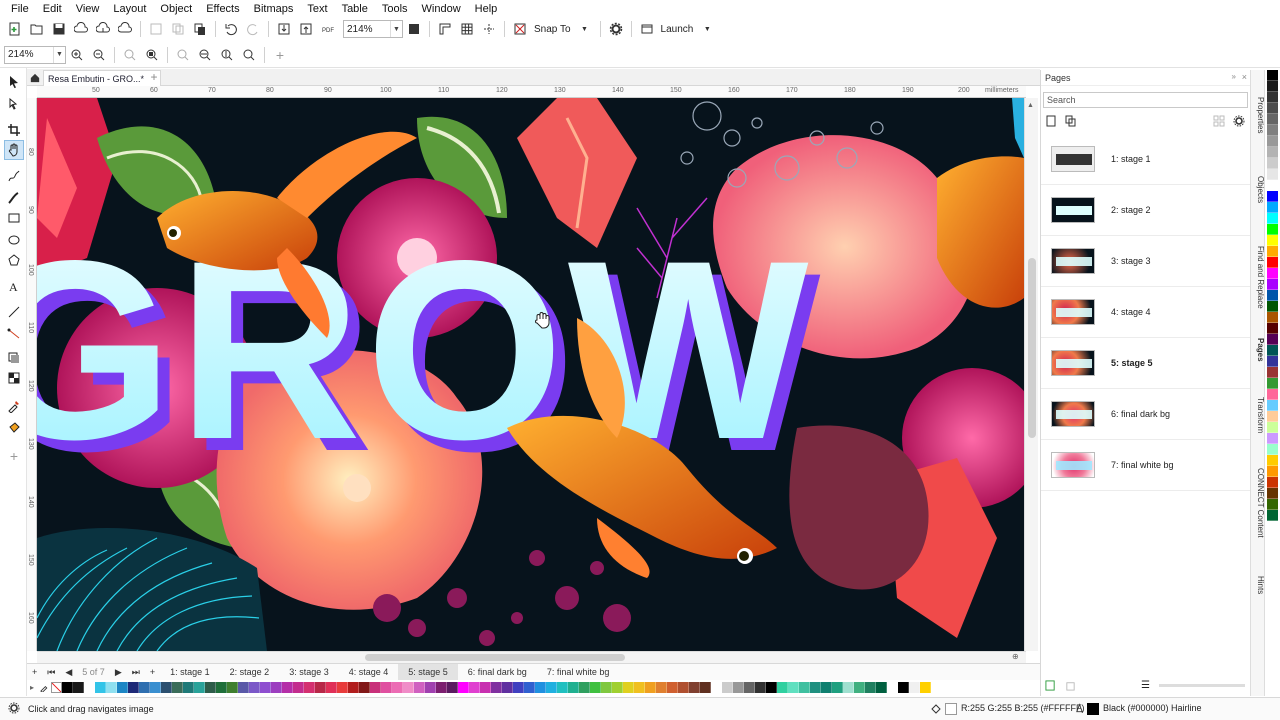  Describe the element at coordinates (936, 709) in the screenshot. I see `fill-icon` at that location.